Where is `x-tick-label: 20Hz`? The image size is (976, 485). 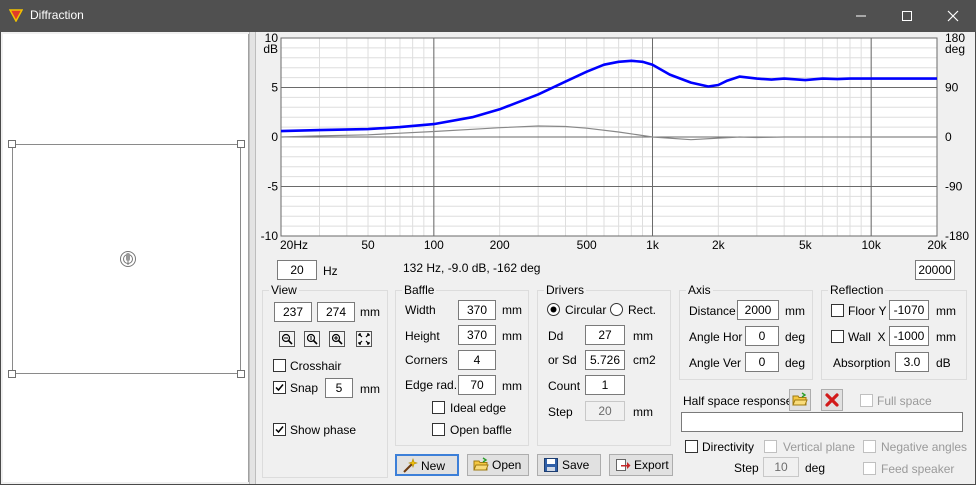 x-tick-label: 20Hz is located at coordinates (294, 245).